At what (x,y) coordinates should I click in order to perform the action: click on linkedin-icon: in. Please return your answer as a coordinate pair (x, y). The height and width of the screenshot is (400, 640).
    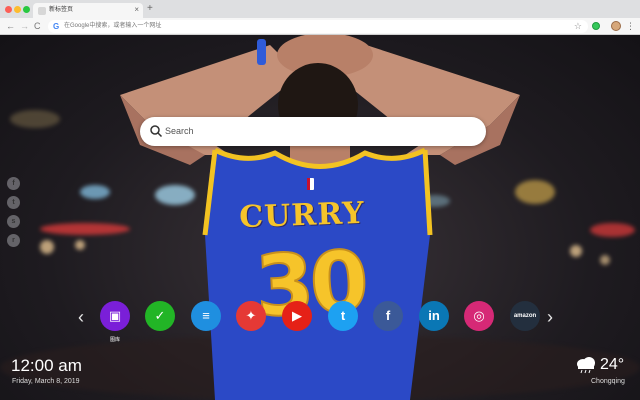
    Looking at the image, I should click on (434, 315).